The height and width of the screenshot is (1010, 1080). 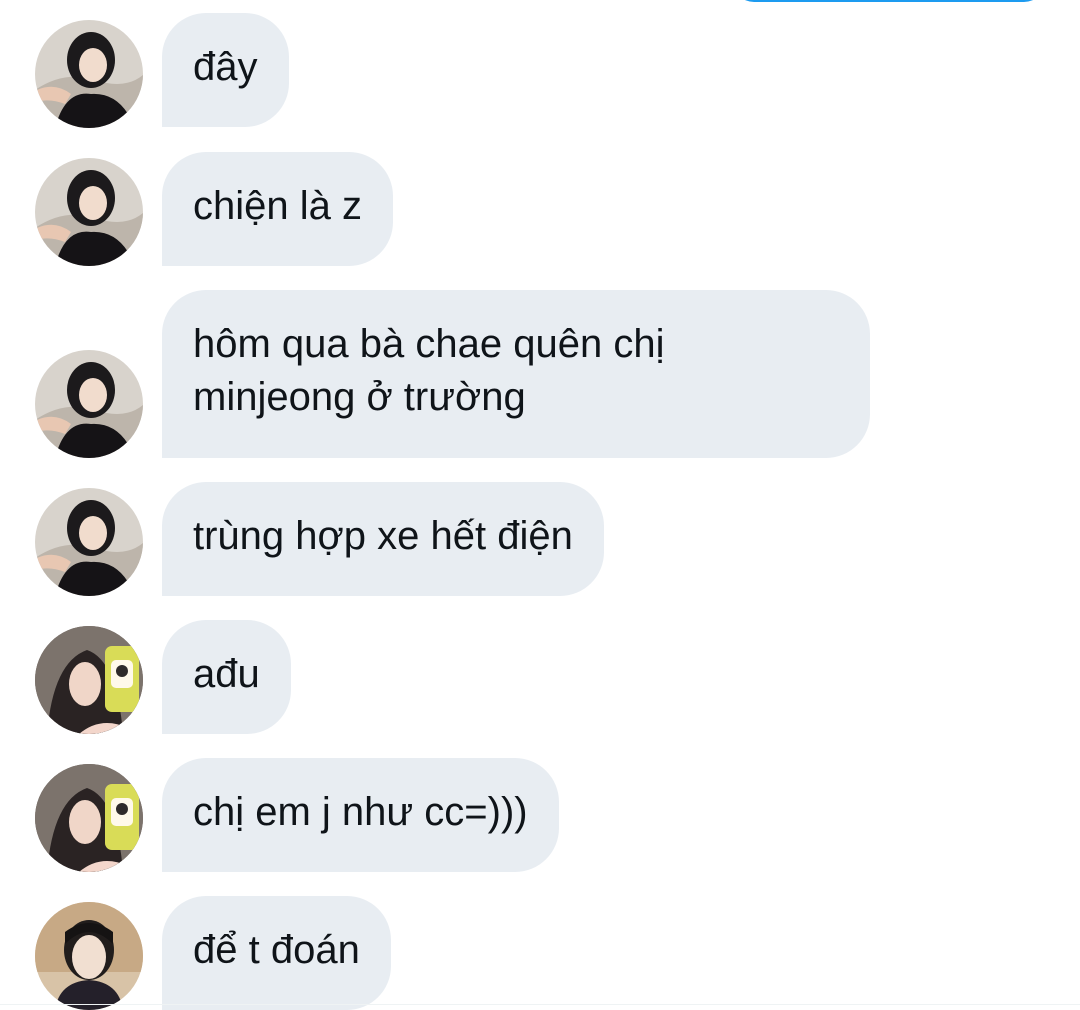 What do you see at coordinates (226, 677) in the screenshot?
I see `message-bubble: ađu` at bounding box center [226, 677].